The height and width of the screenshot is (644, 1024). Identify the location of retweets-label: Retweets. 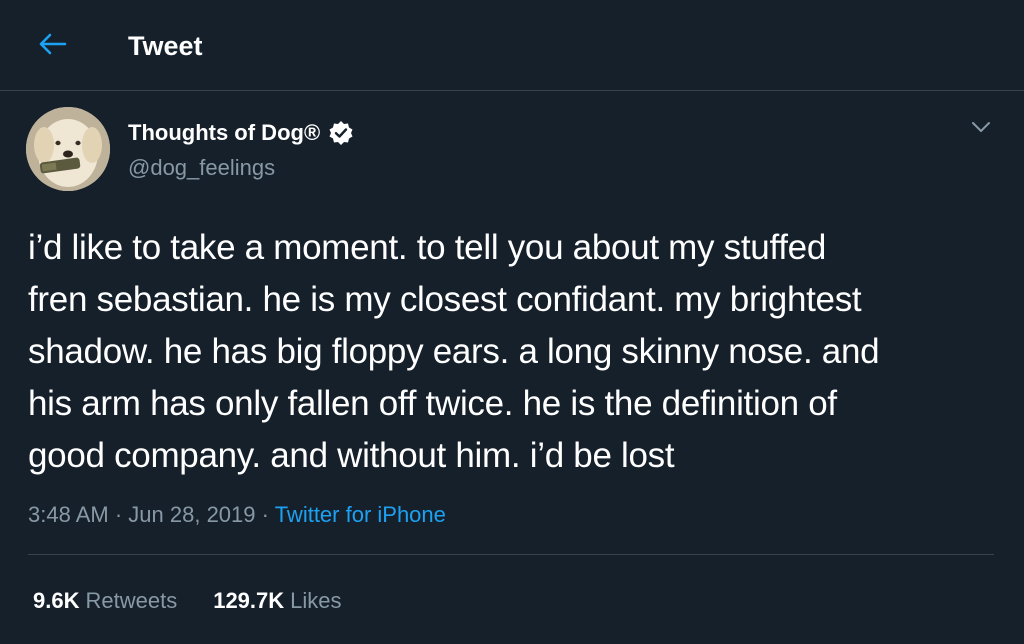
(131, 600).